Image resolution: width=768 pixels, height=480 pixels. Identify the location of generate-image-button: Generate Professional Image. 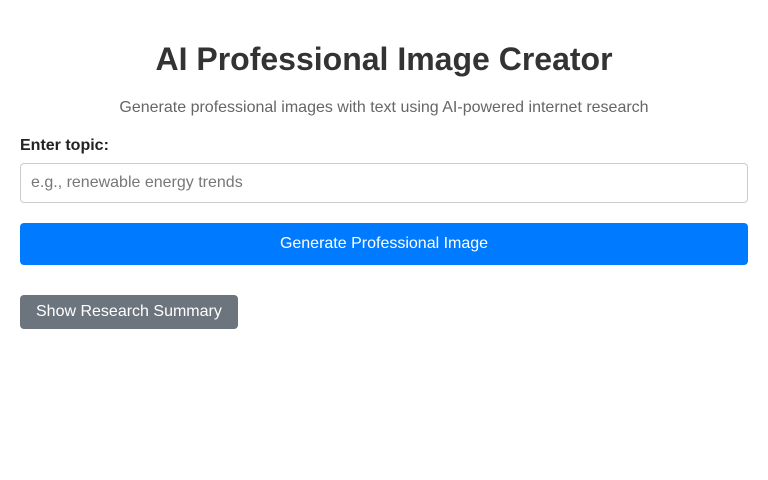
(384, 244).